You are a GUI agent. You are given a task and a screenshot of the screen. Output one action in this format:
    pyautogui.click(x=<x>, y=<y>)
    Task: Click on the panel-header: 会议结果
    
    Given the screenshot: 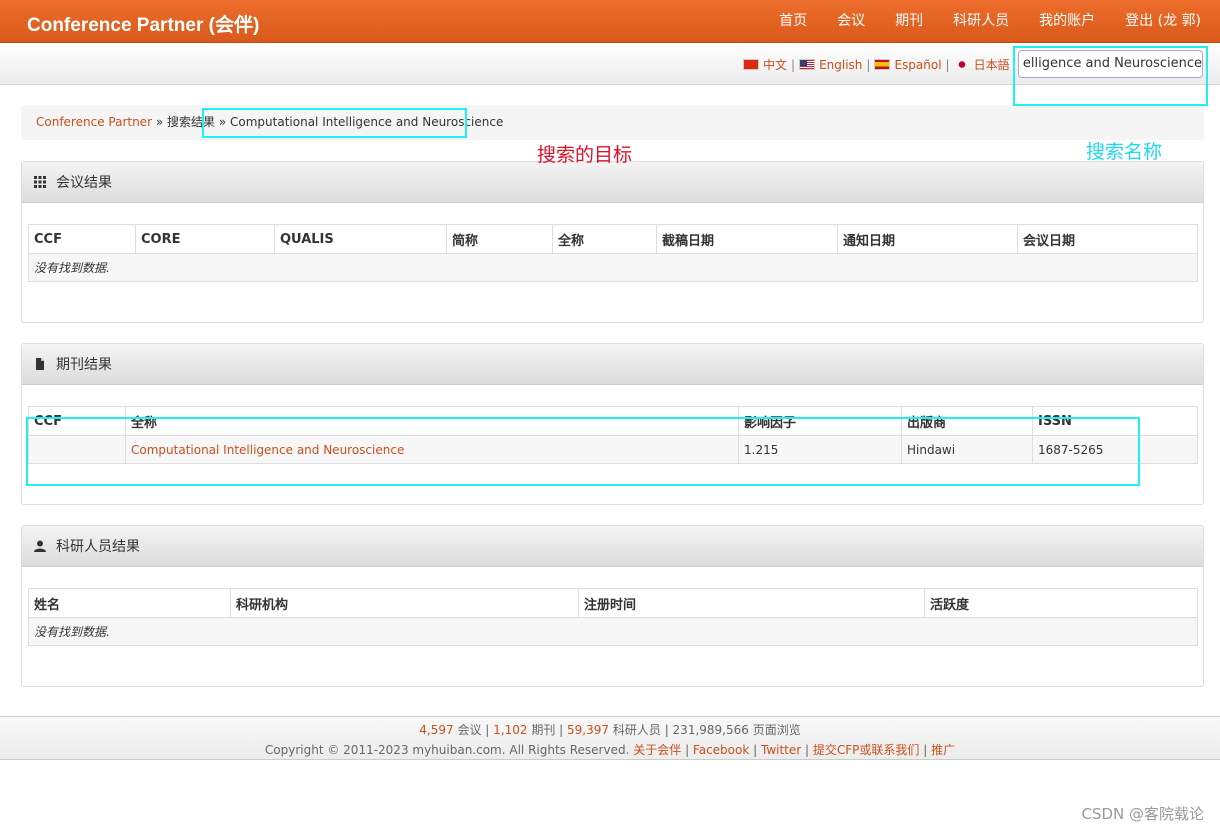 What is the action you would take?
    pyautogui.click(x=612, y=182)
    